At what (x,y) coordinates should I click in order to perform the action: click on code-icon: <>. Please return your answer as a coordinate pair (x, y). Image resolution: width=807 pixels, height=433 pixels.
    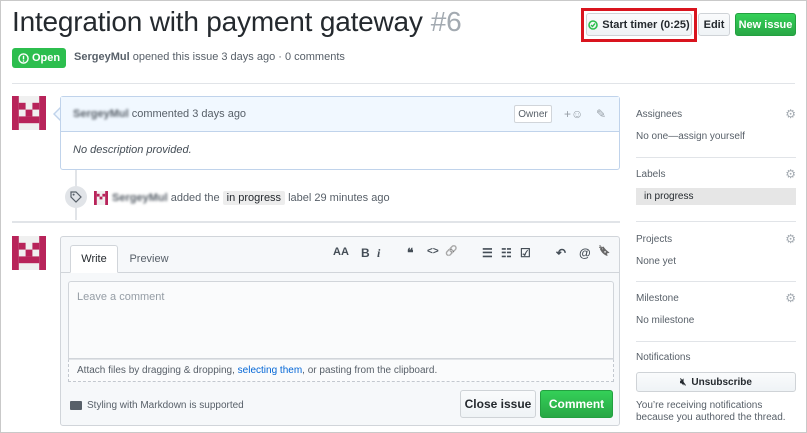
    Looking at the image, I should click on (433, 251).